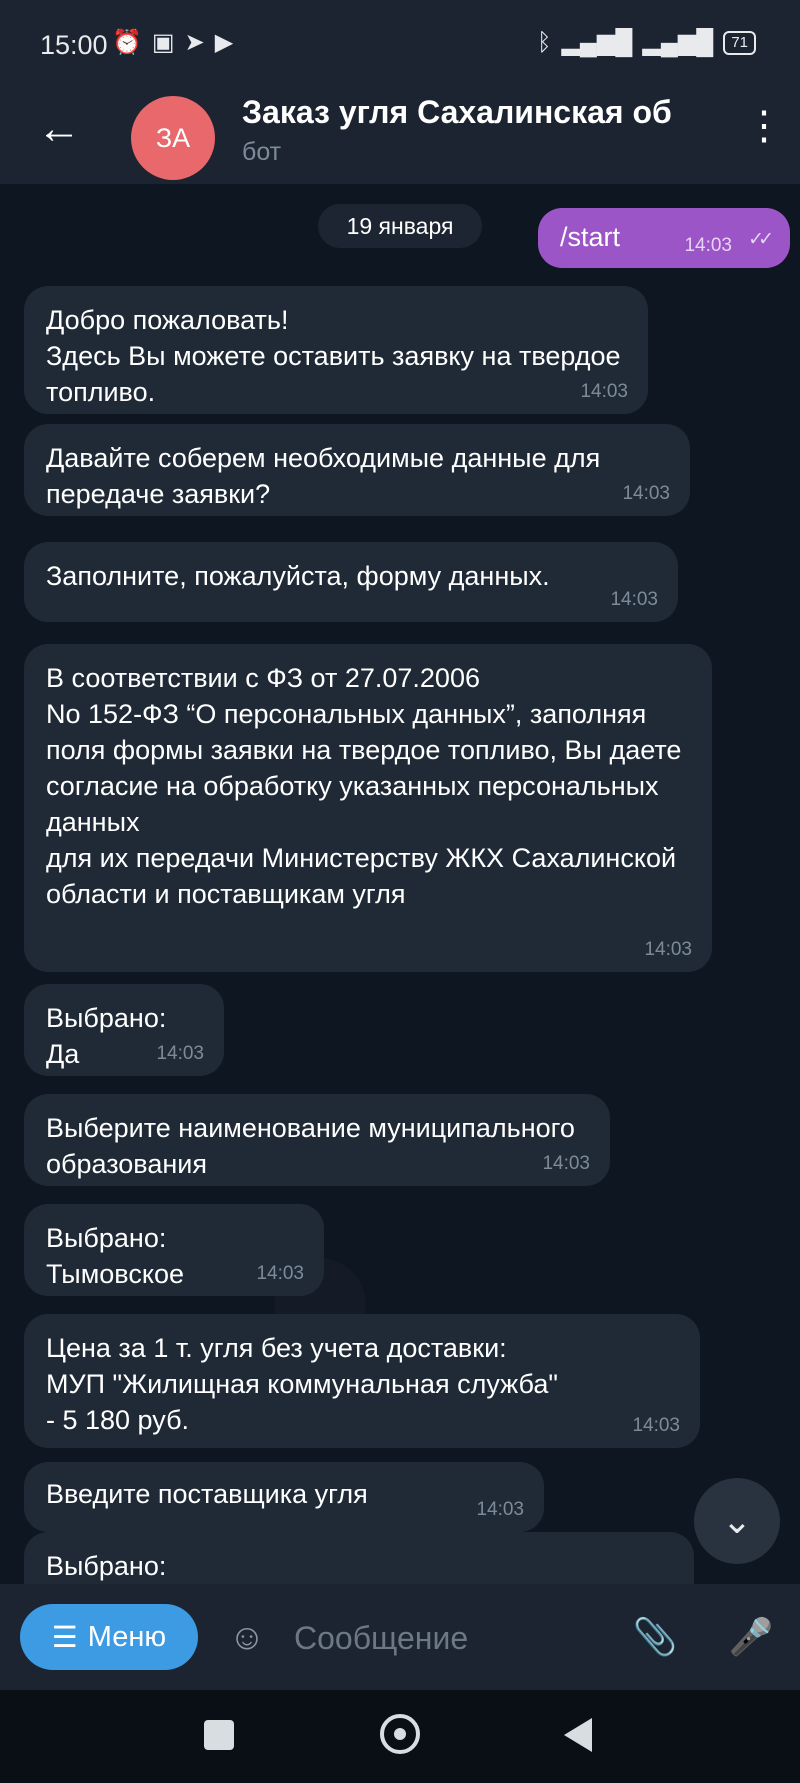  Describe the element at coordinates (262, 152) in the screenshot. I see `chat-subtitle: бот` at that location.